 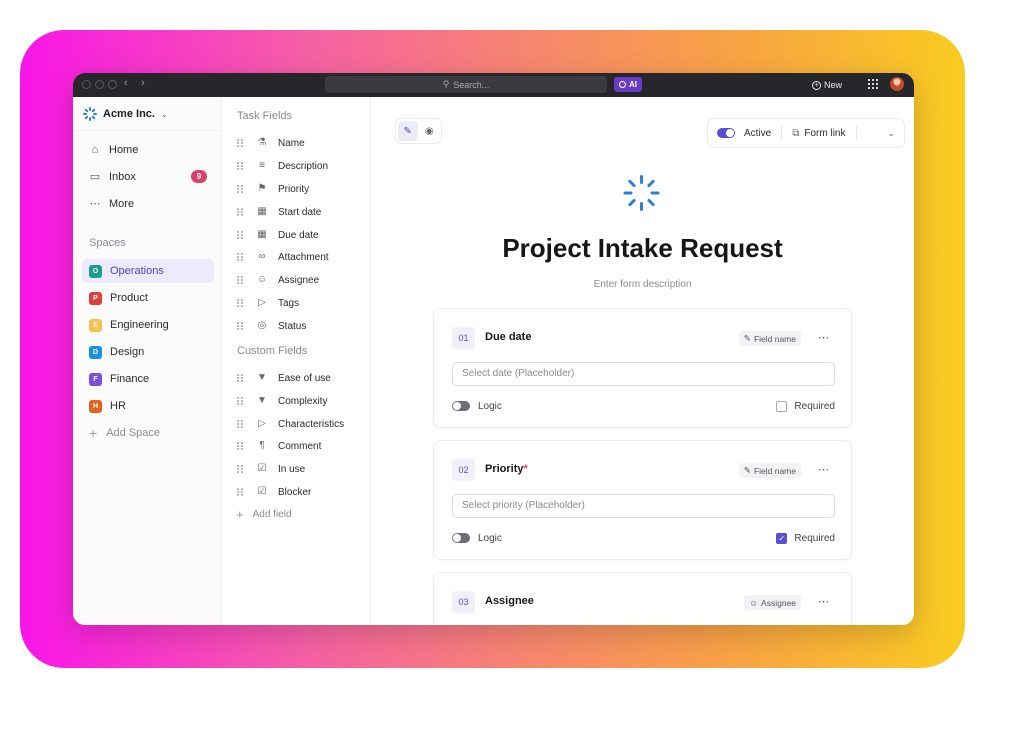 What do you see at coordinates (891, 133) in the screenshot?
I see `chevron-down-icon: ⌄` at bounding box center [891, 133].